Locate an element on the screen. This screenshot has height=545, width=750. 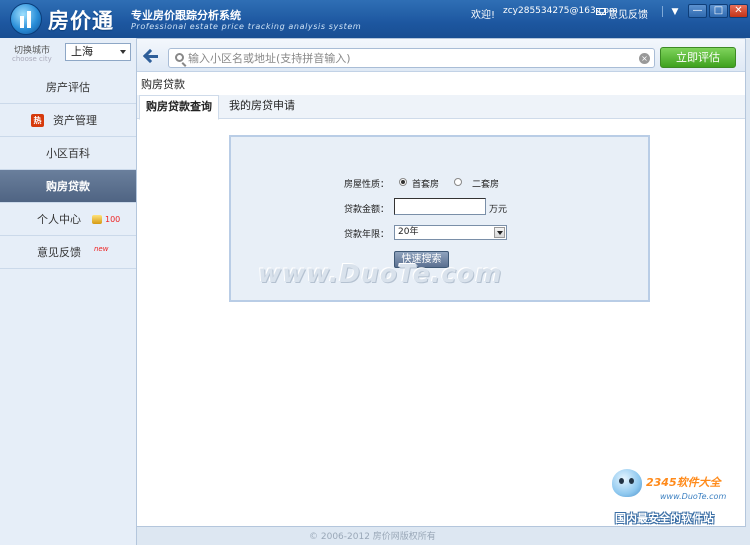
sidebar-item-label: 小区百科 is located at coordinates (68, 153).